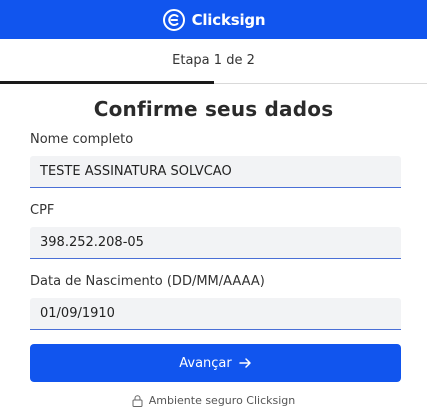 The height and width of the screenshot is (415, 427). I want to click on clicksign-logo-icon, so click(173, 19).